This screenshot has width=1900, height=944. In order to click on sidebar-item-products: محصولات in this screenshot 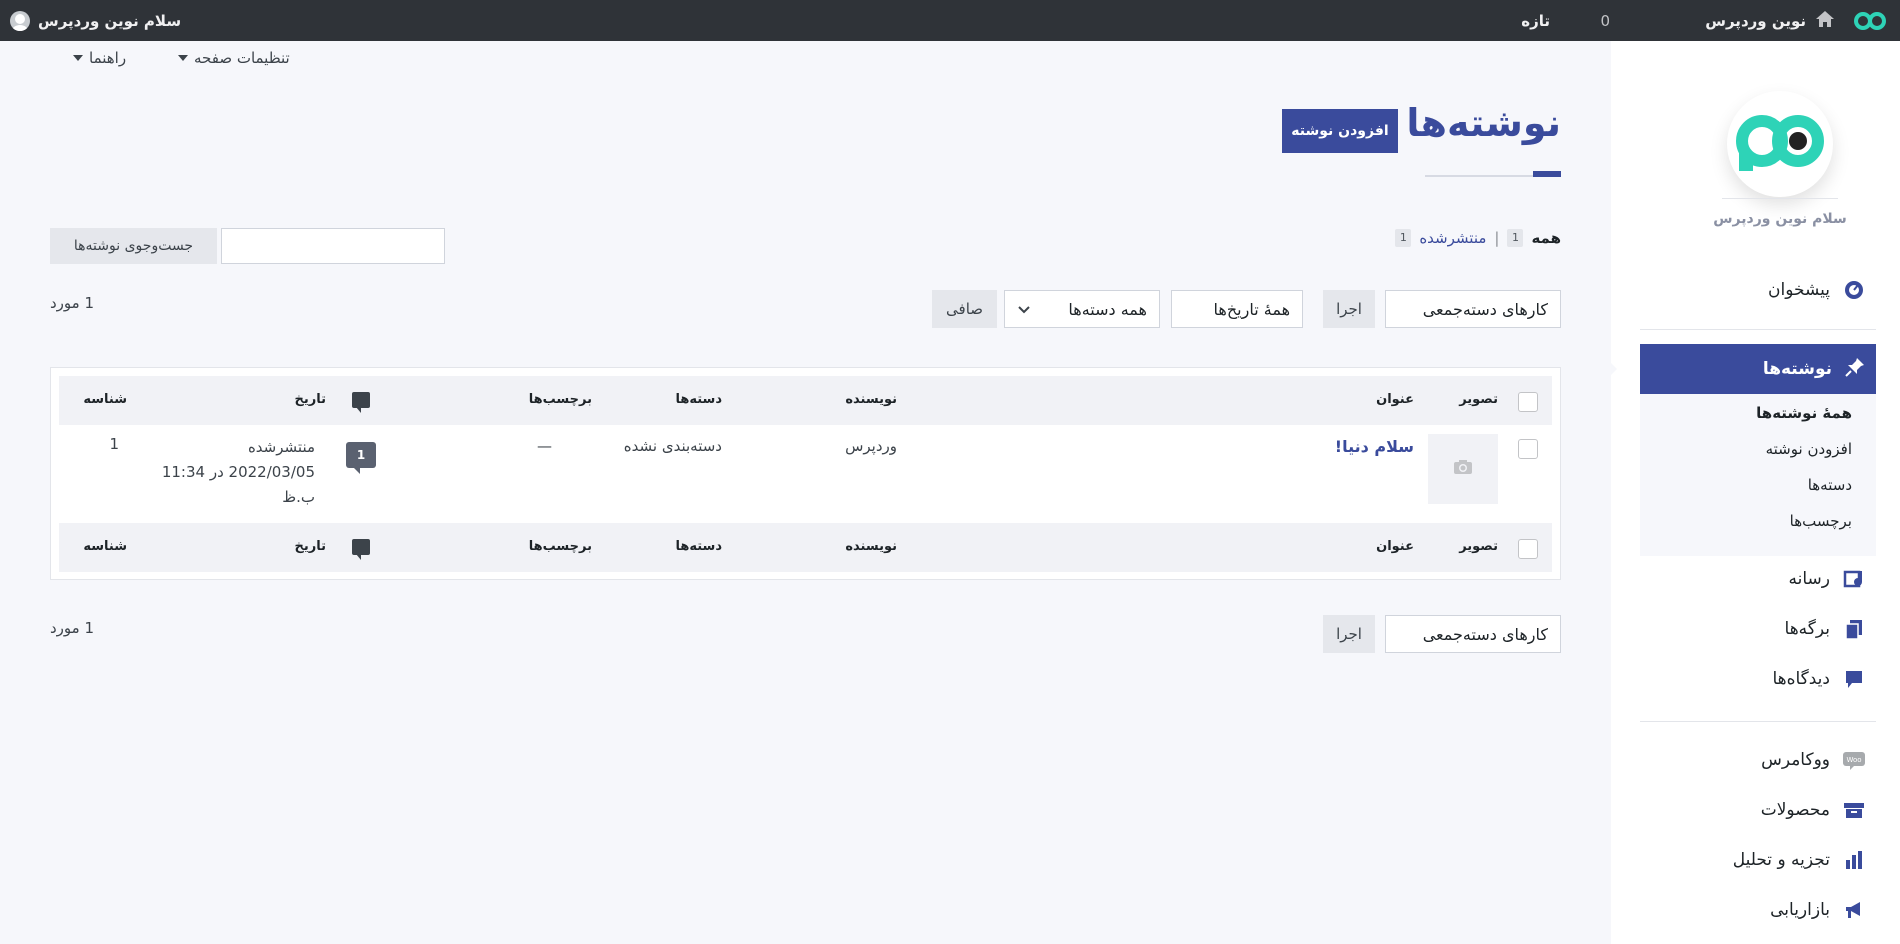, I will do `click(1751, 810)`.